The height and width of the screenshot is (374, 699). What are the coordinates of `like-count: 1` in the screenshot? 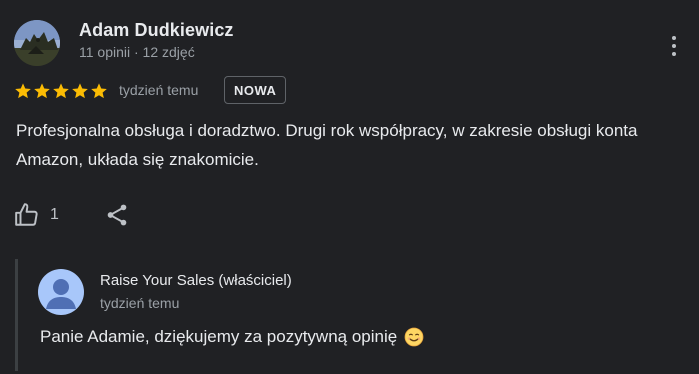 It's located at (54, 214).